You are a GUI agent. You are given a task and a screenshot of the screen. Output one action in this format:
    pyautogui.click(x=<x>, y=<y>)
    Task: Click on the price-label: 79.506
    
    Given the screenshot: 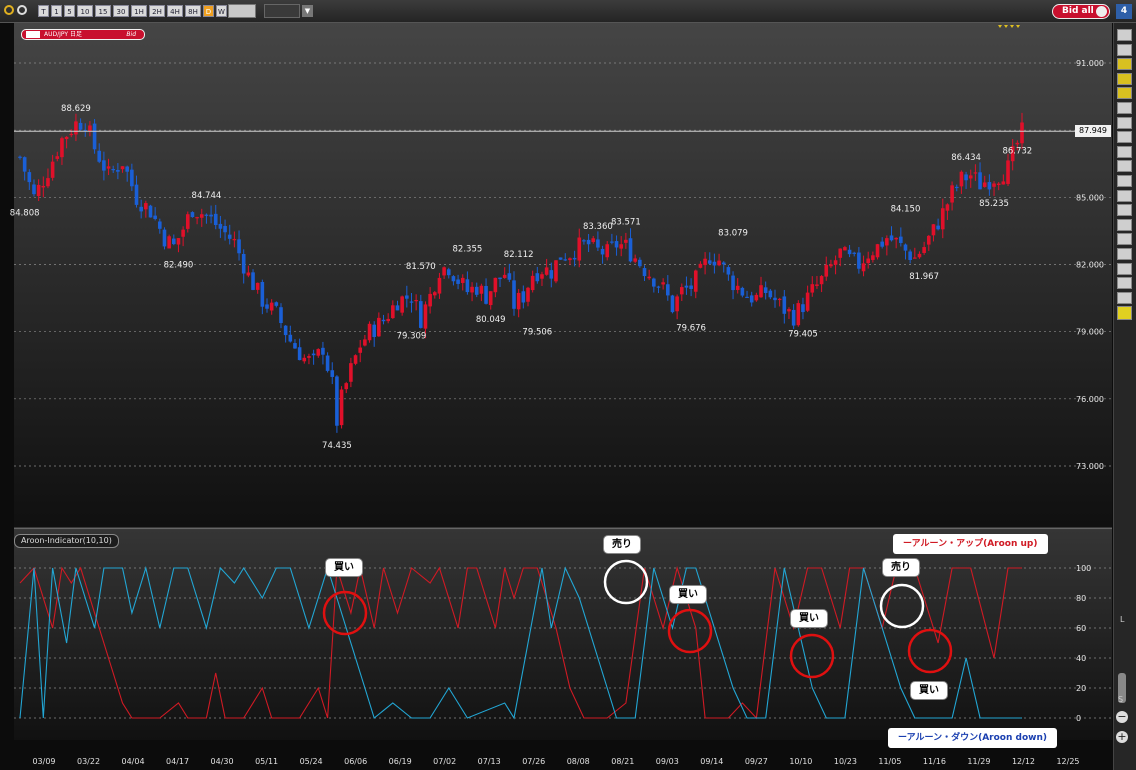 What is the action you would take?
    pyautogui.click(x=537, y=332)
    